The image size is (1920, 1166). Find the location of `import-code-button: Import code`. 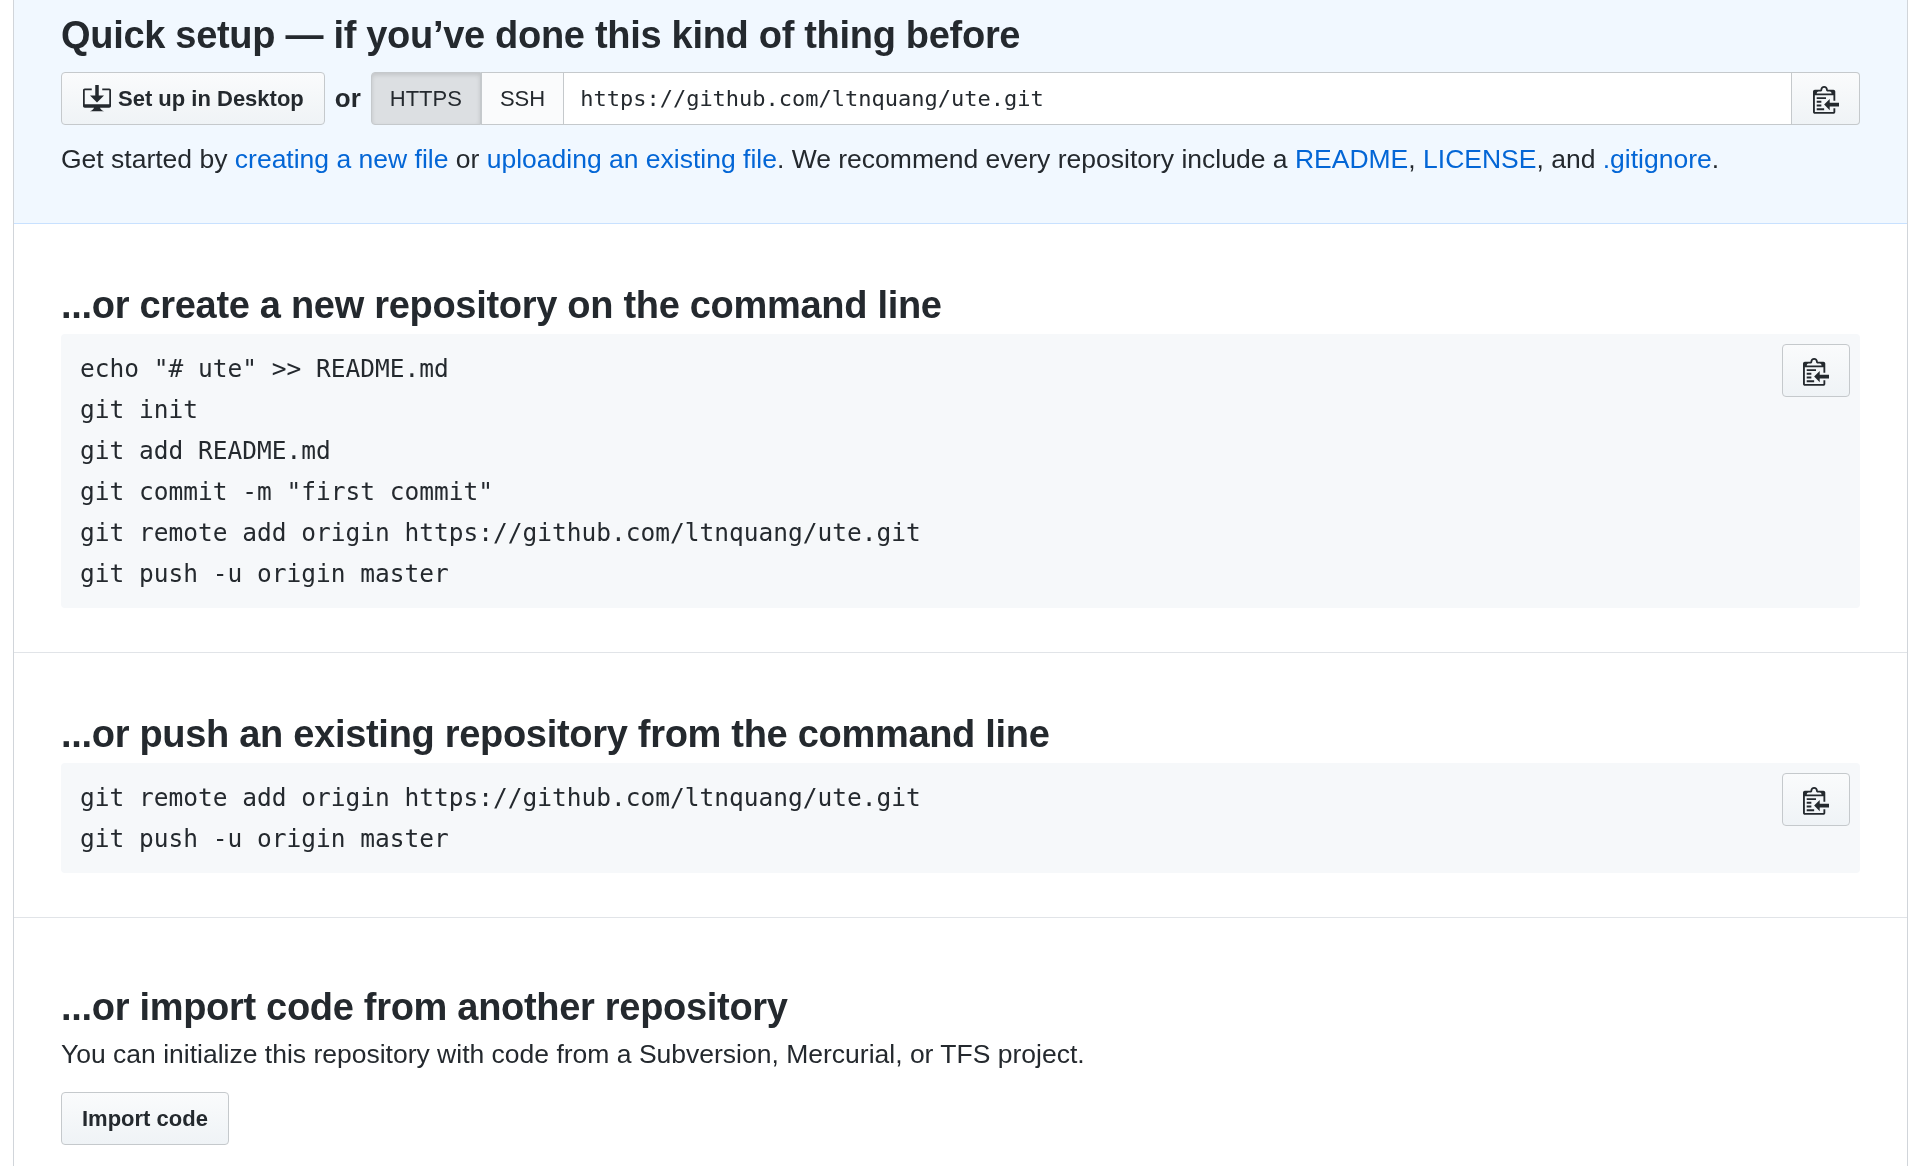

import-code-button: Import code is located at coordinates (145, 1118).